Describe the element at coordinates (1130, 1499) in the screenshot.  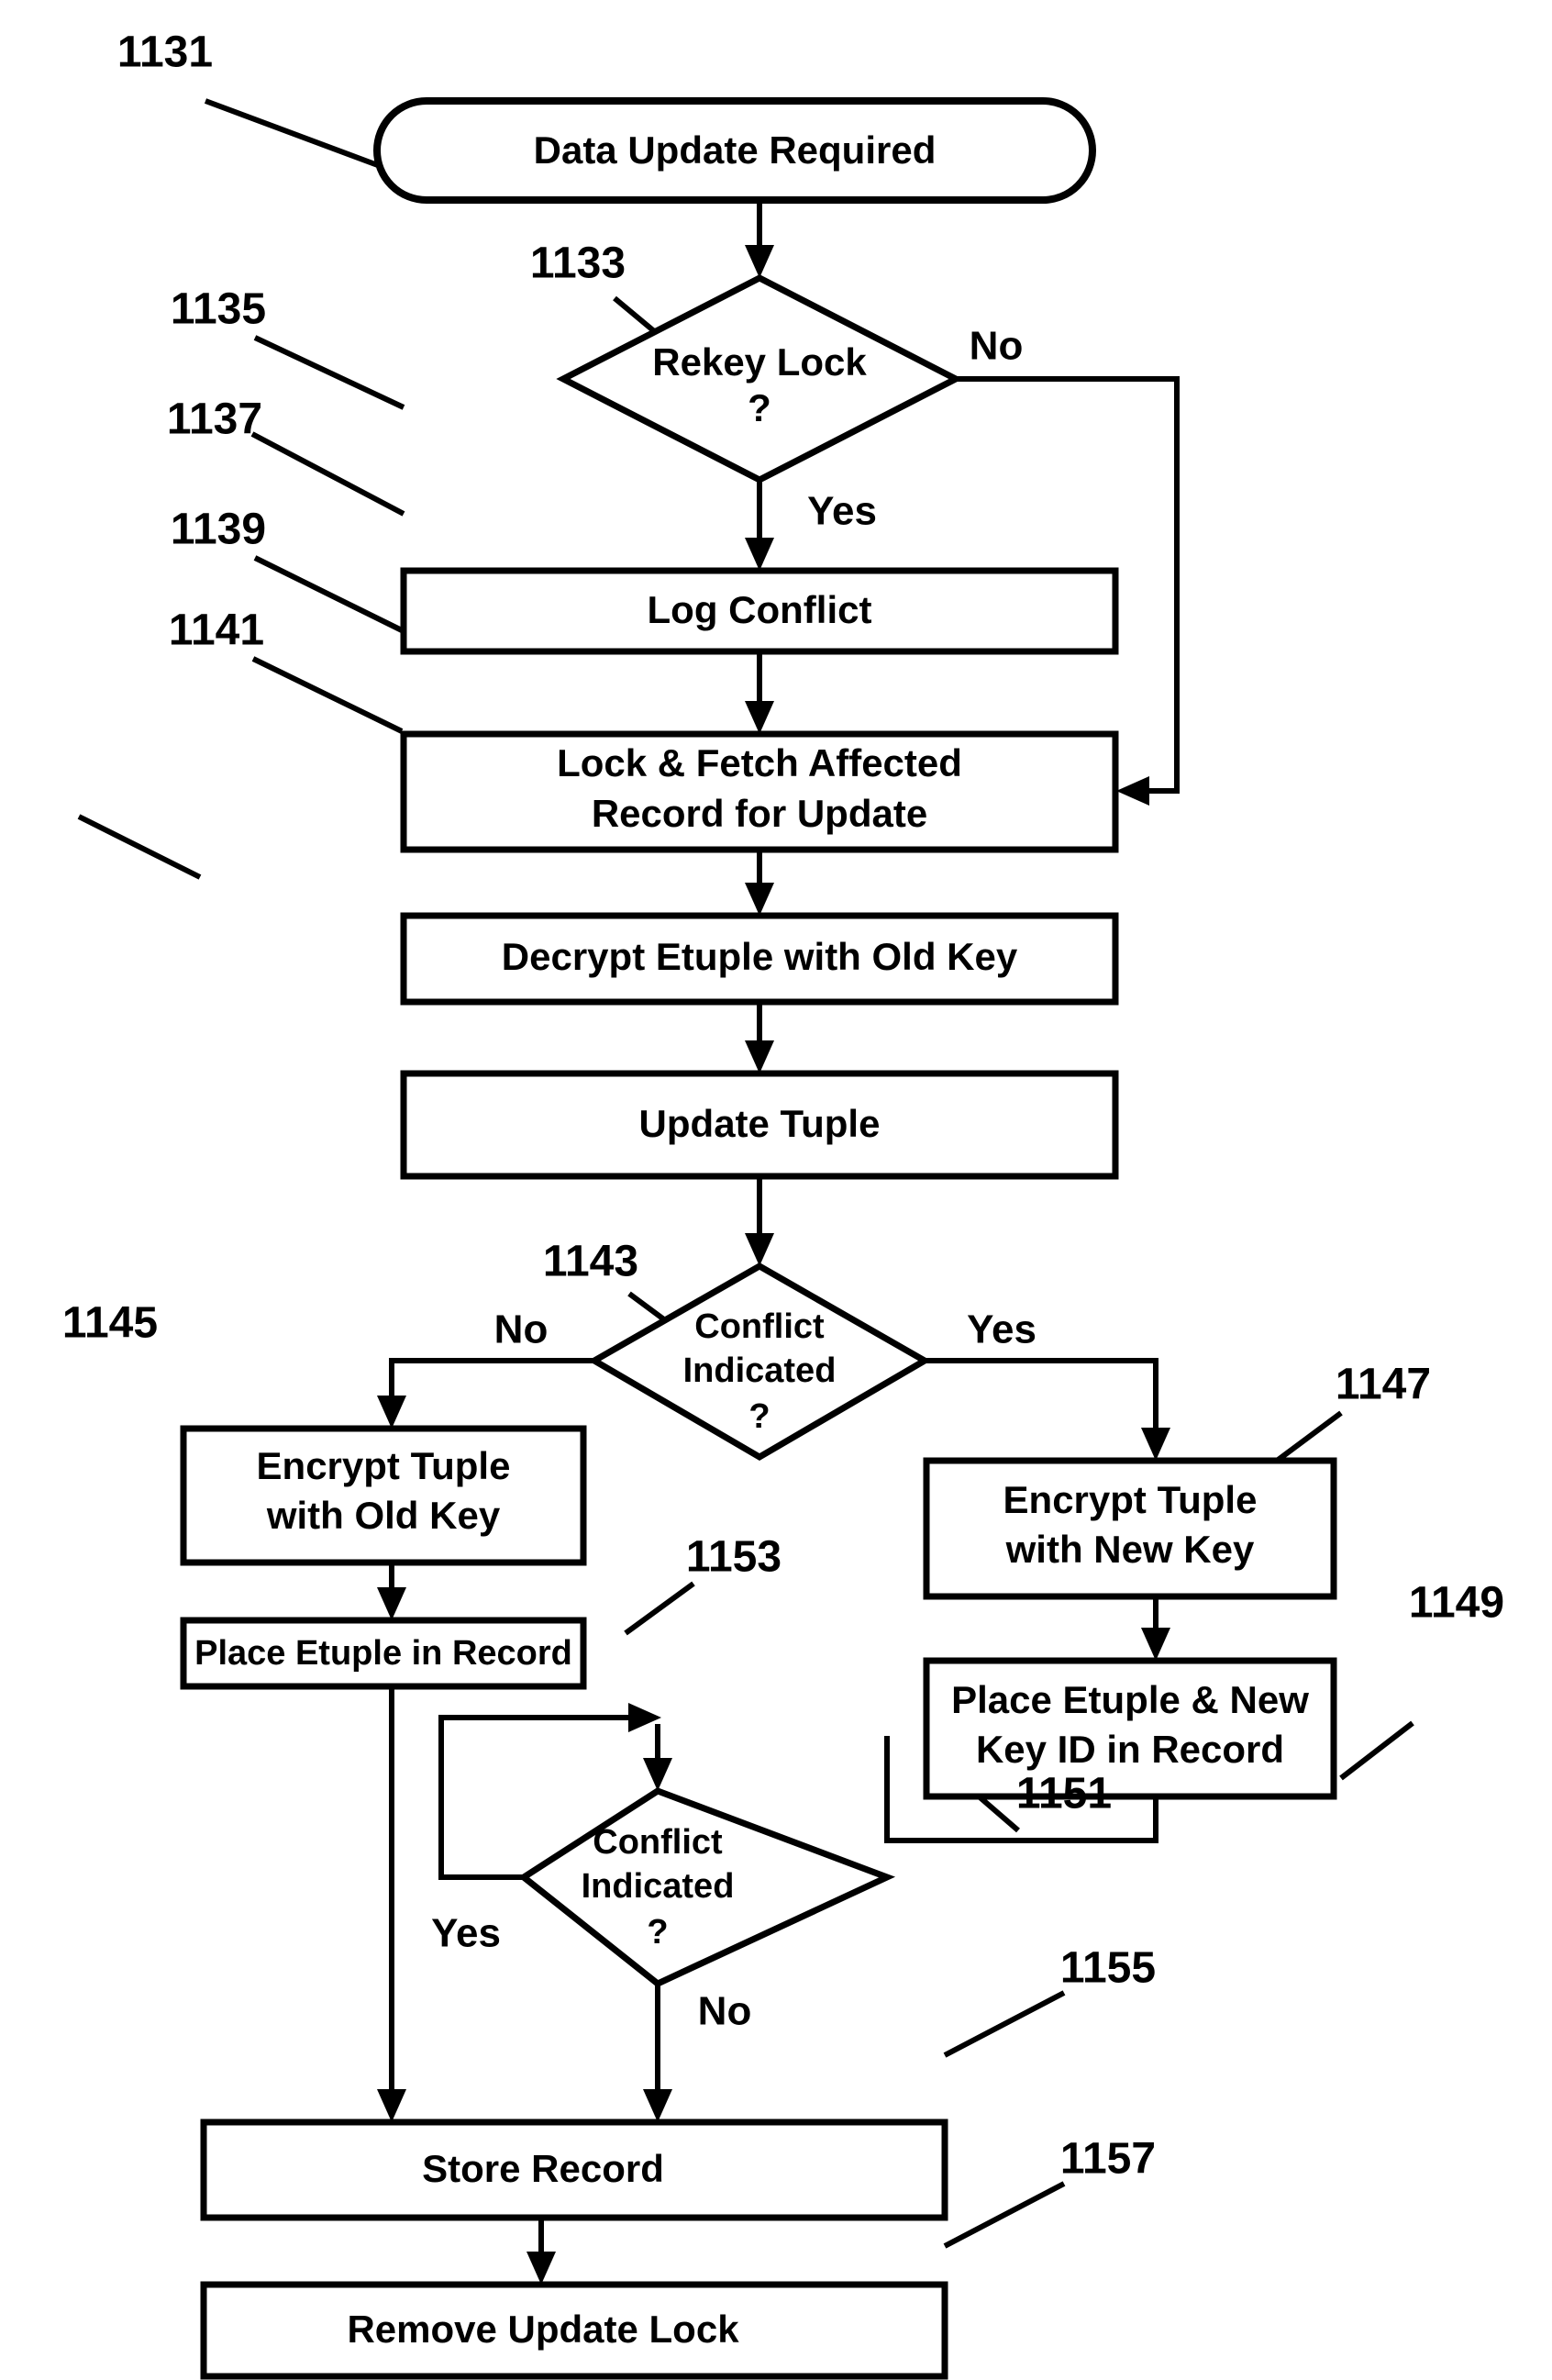
I see `node-label-encrypt-new-key-line1: Encrypt Tuple` at that location.